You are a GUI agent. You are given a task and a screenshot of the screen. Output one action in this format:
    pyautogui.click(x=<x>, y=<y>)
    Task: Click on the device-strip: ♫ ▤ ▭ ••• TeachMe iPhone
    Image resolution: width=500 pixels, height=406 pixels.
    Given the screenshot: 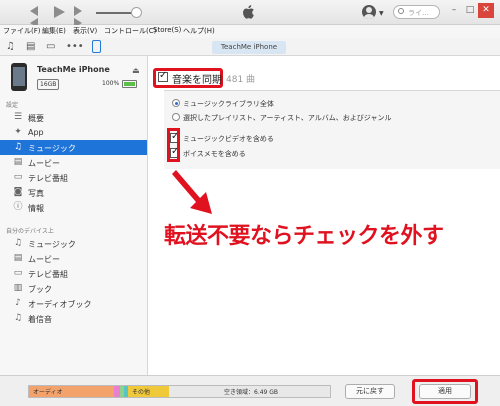 What is the action you would take?
    pyautogui.click(x=250, y=47)
    